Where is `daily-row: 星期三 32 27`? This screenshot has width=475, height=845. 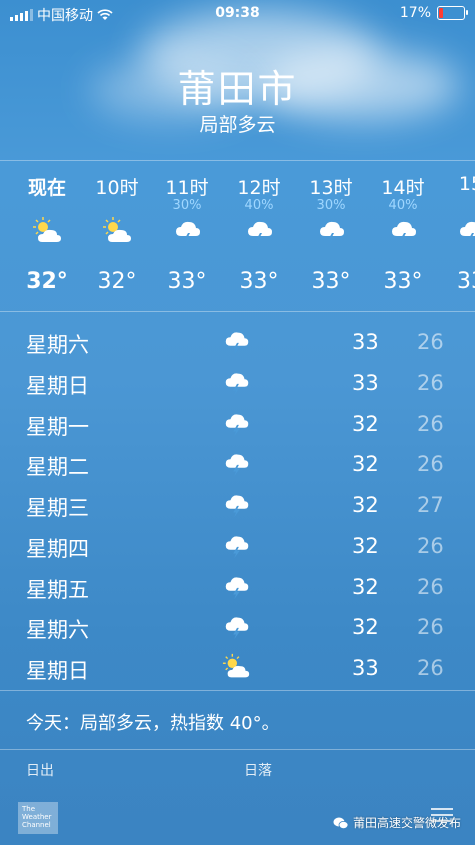
daily-row: 星期三 32 27 is located at coordinates (237, 505).